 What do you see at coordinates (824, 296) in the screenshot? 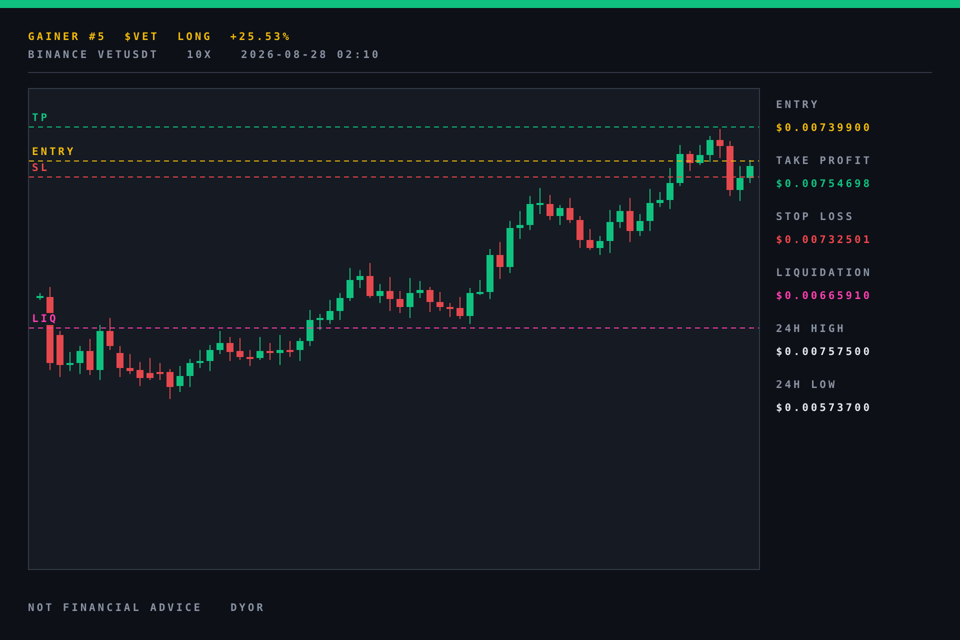
I see `stat-value: $0.00665910` at bounding box center [824, 296].